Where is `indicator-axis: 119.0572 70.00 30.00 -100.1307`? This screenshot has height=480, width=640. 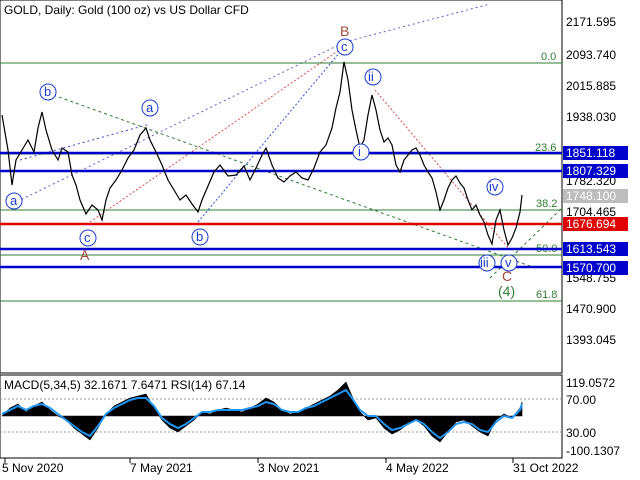
indicator-axis: 119.0572 70.00 30.00 -100.1307 is located at coordinates (593, 417).